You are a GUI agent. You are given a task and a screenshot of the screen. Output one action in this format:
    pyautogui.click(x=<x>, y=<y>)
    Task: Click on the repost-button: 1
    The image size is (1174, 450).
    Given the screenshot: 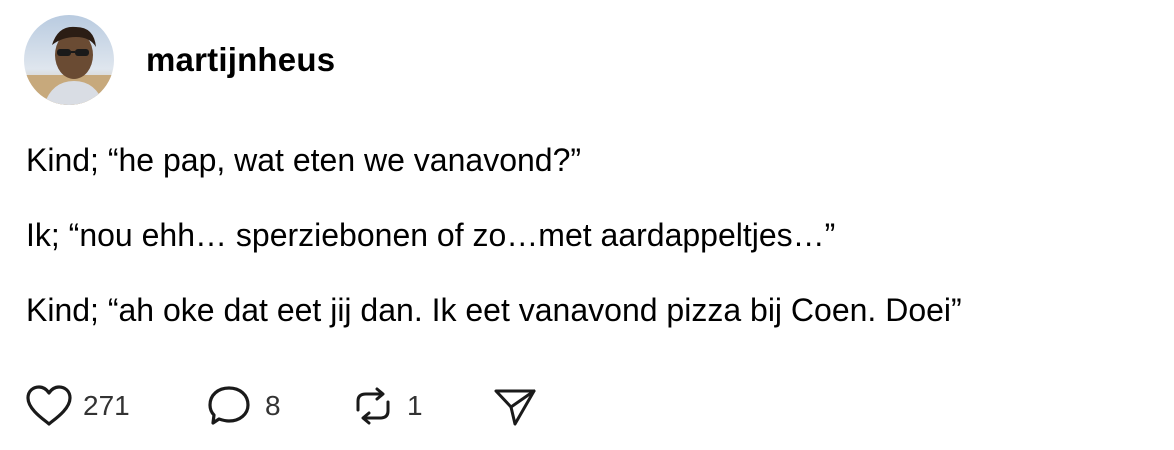 What is the action you would take?
    pyautogui.click(x=419, y=406)
    